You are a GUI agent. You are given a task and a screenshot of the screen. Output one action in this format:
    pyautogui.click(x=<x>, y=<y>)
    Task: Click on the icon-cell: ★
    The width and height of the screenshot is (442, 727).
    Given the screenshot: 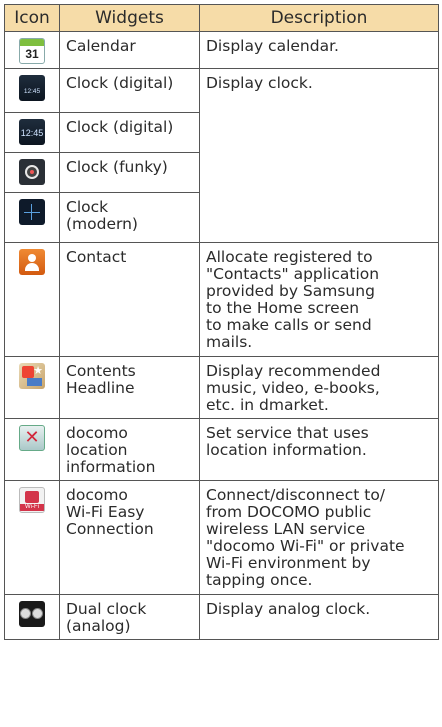 What is the action you would take?
    pyautogui.click(x=32, y=387)
    